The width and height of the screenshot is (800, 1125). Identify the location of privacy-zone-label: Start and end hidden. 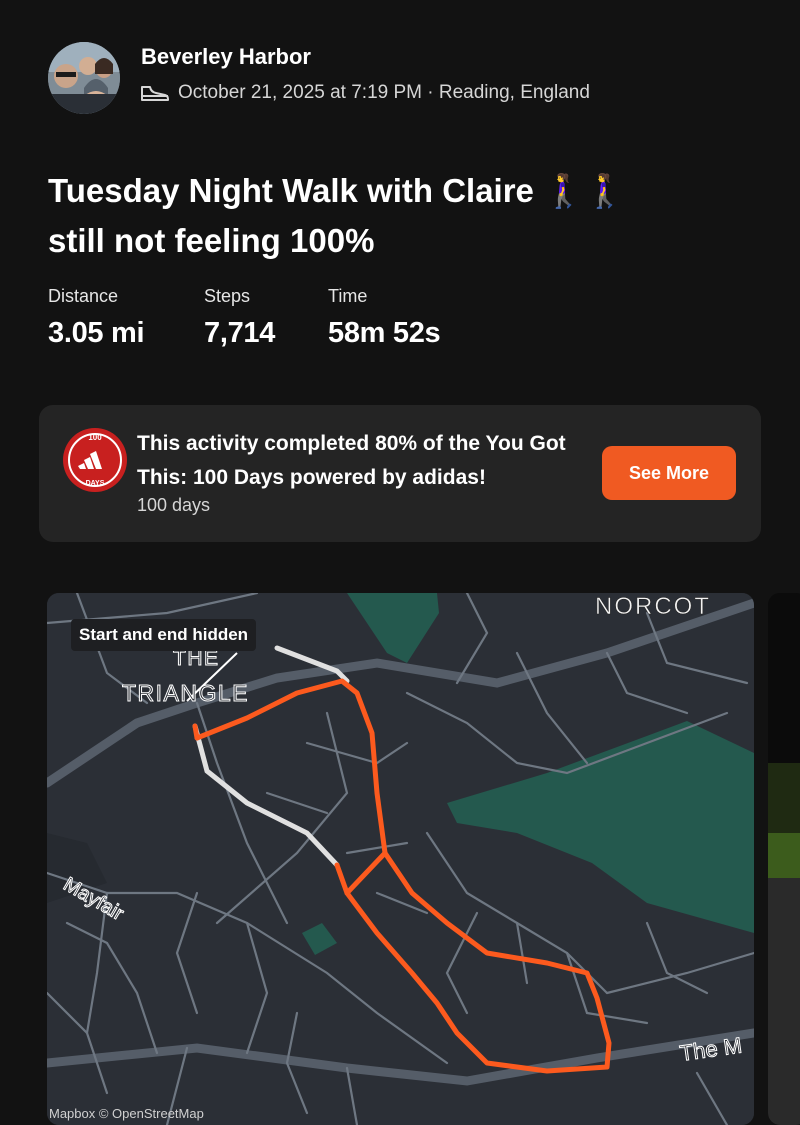
(164, 635).